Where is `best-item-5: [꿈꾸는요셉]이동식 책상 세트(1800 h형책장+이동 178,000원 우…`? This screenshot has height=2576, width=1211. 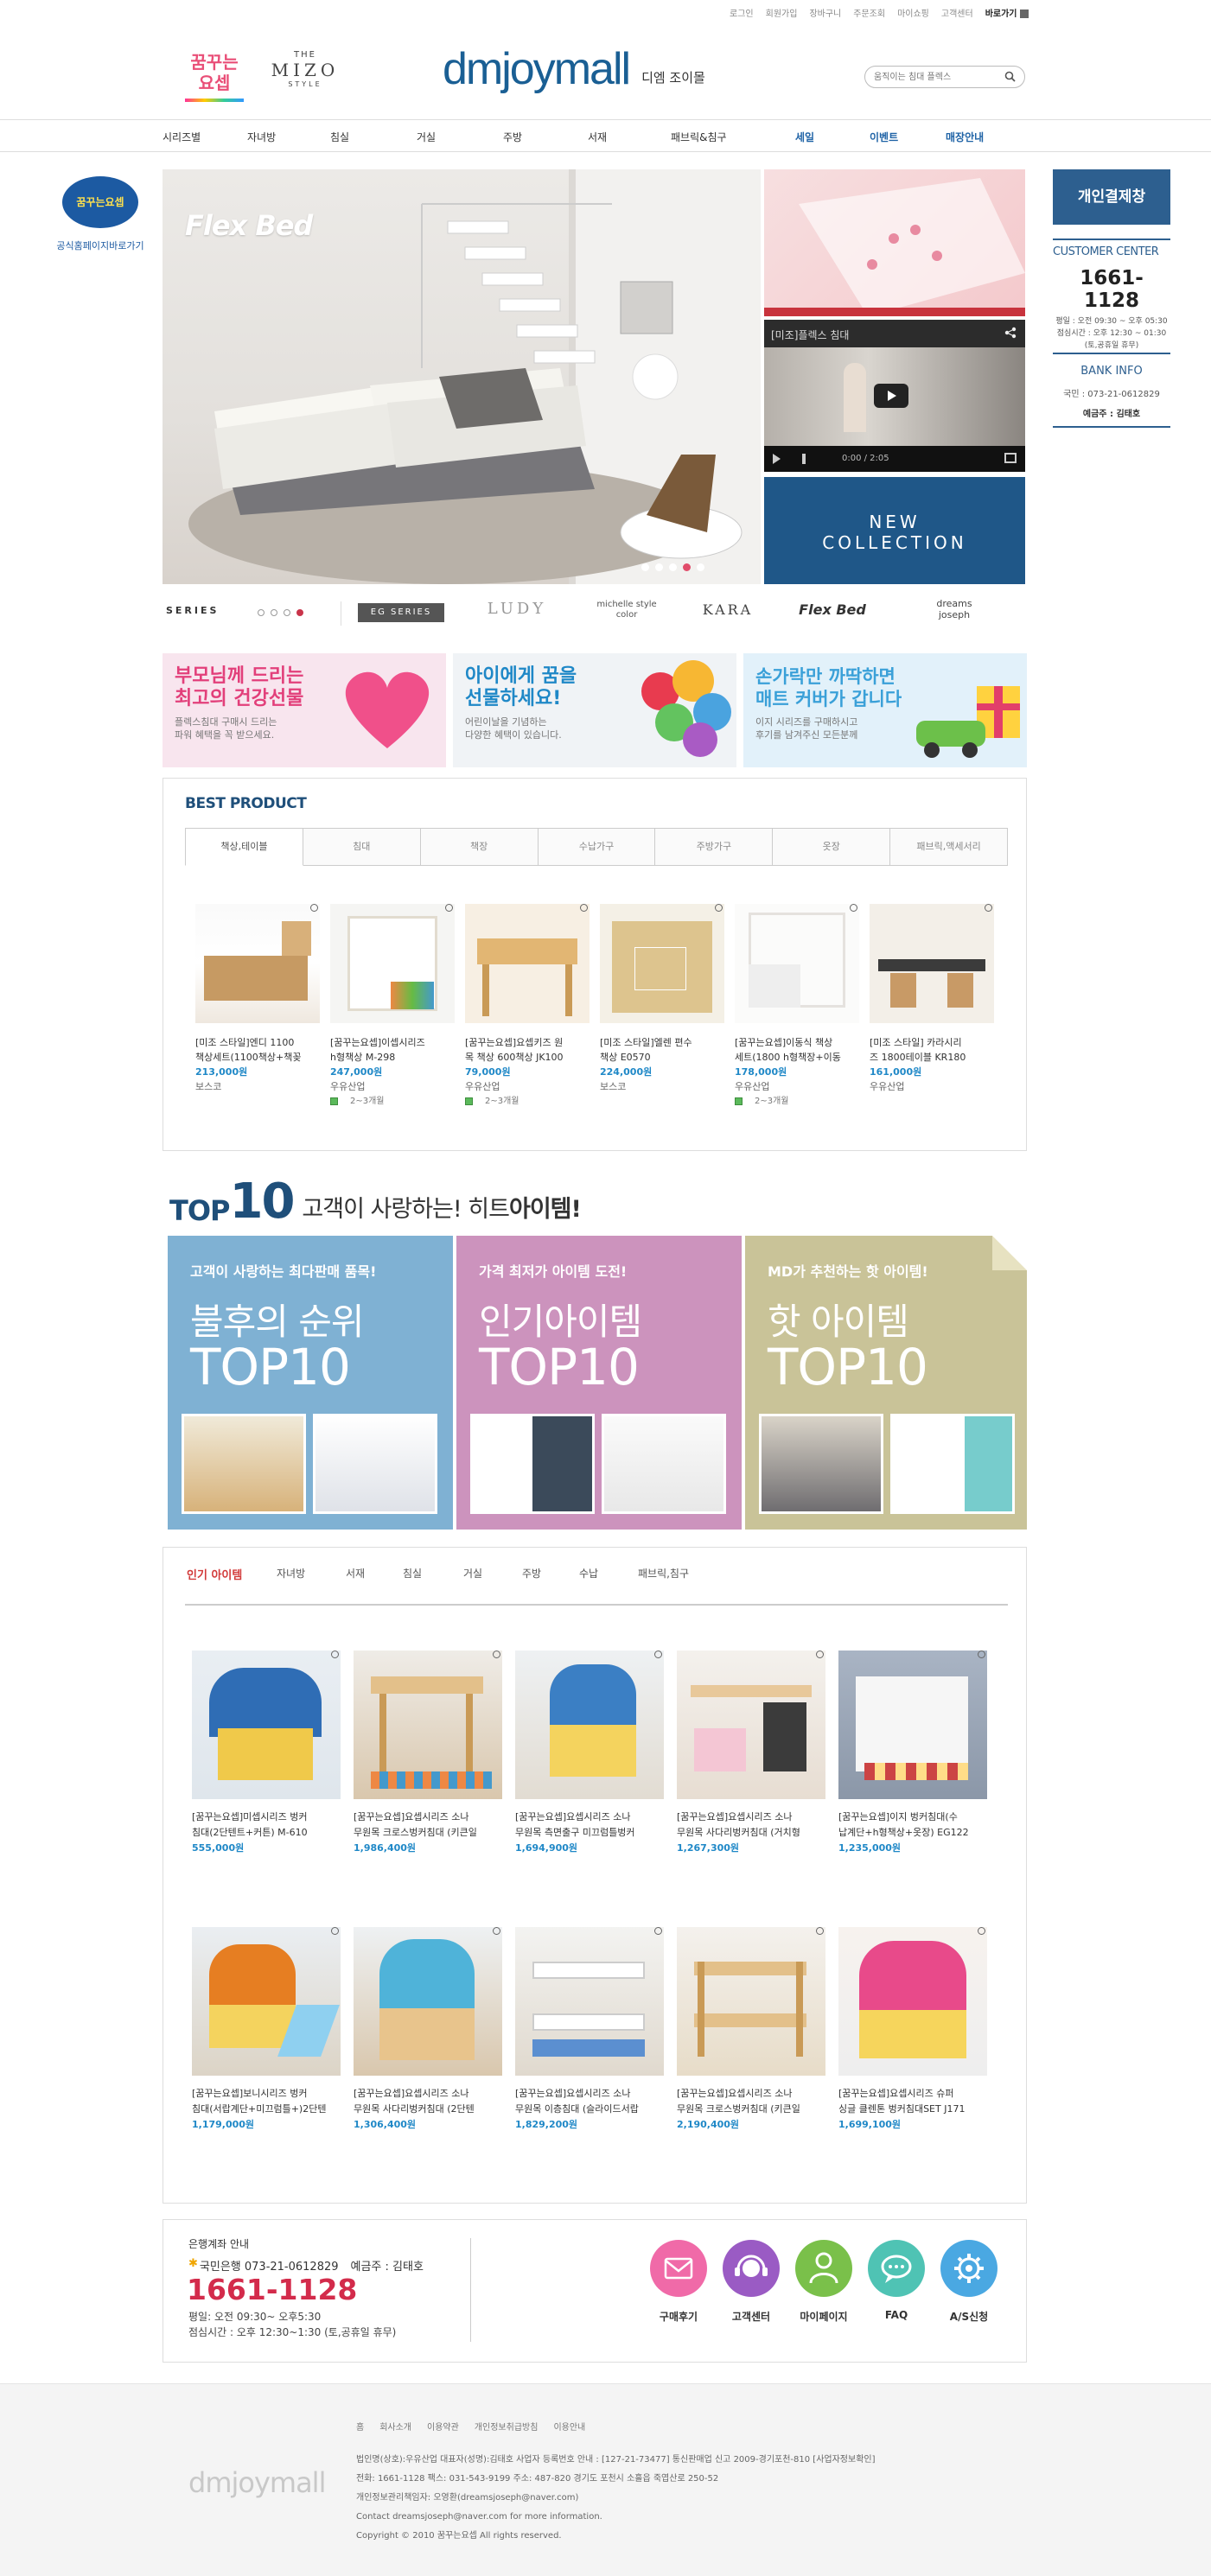 best-item-5: [꿈꾸는요셉]이동식 책상 세트(1800 h형책장+이동 178,000원 우… is located at coordinates (797, 1006).